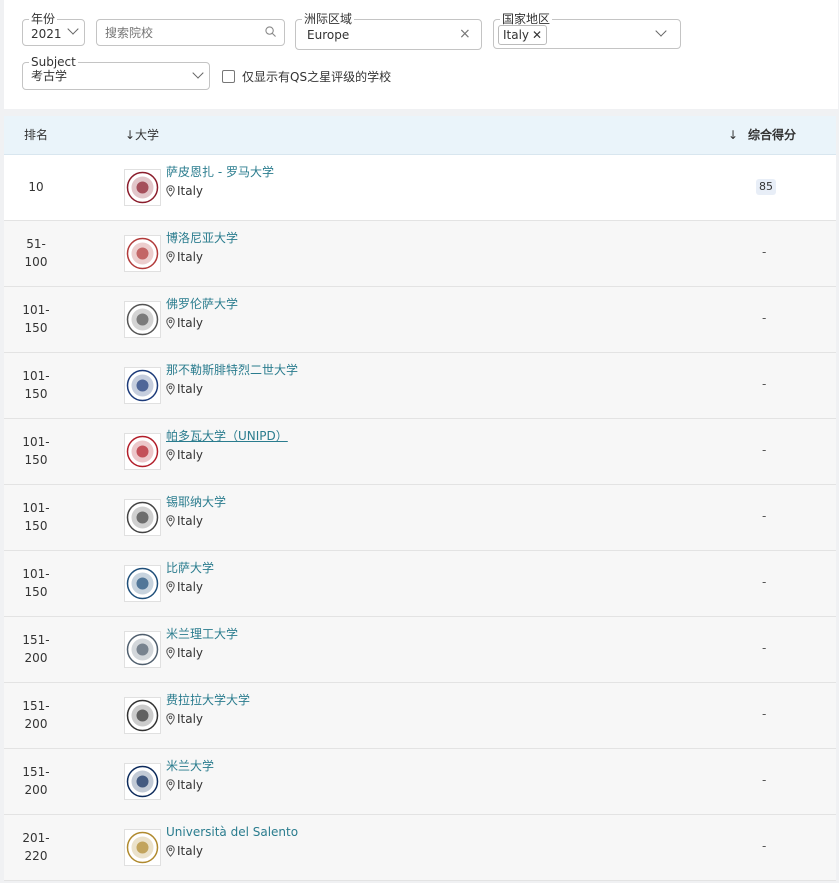 This screenshot has width=839, height=883. I want to click on university-name-link: 米兰大学, so click(190, 766).